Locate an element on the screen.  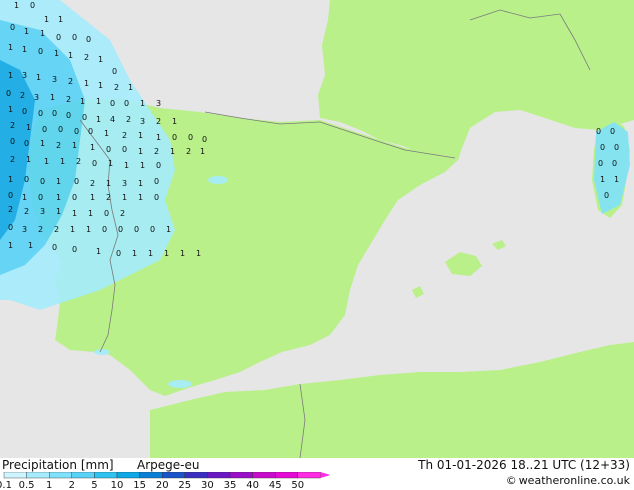
scale-arrow is located at coordinates (325, 475).